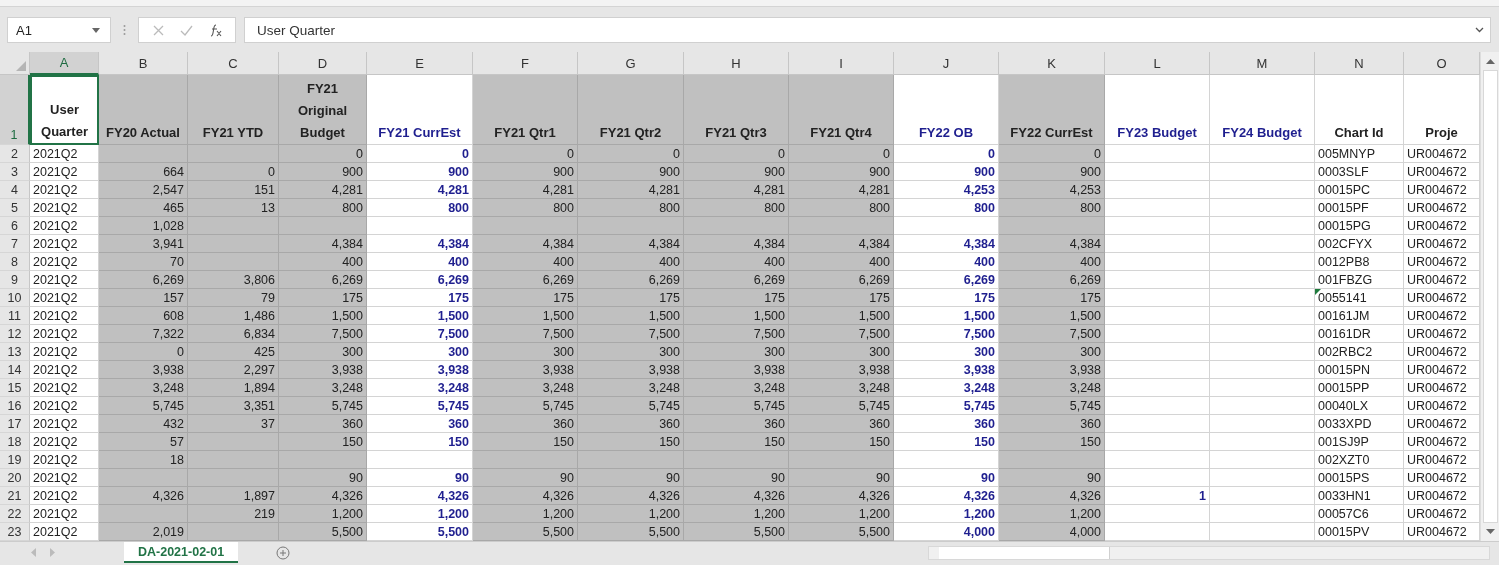  What do you see at coordinates (1209, 552) in the screenshot?
I see `horizontal-scrollbar` at bounding box center [1209, 552].